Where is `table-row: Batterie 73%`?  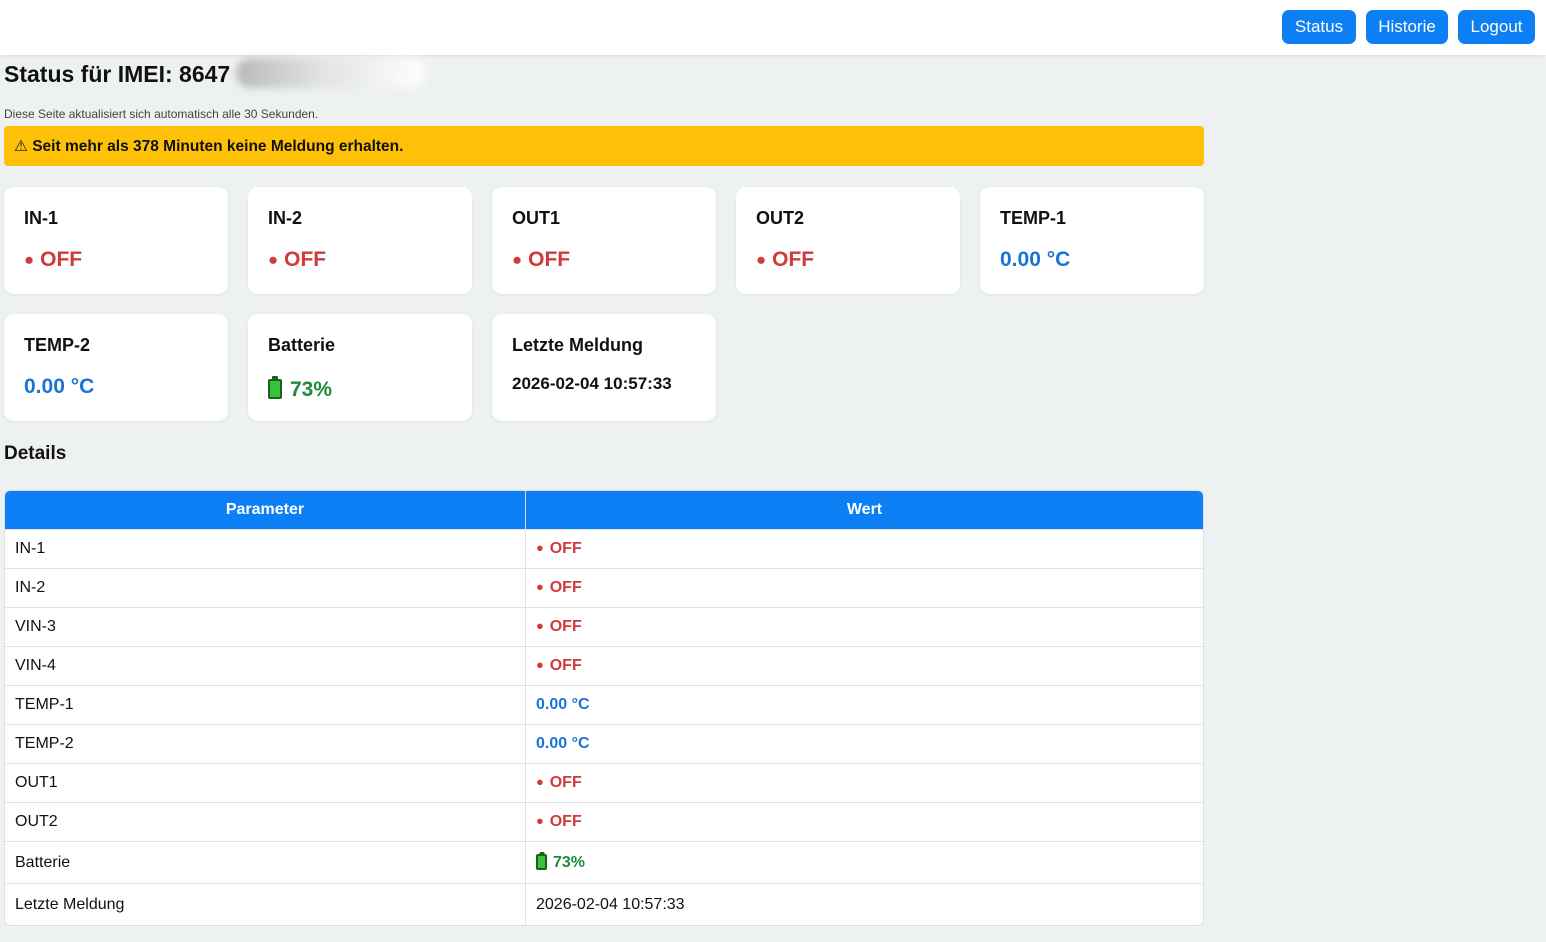
table-row: Batterie 73% is located at coordinates (604, 862).